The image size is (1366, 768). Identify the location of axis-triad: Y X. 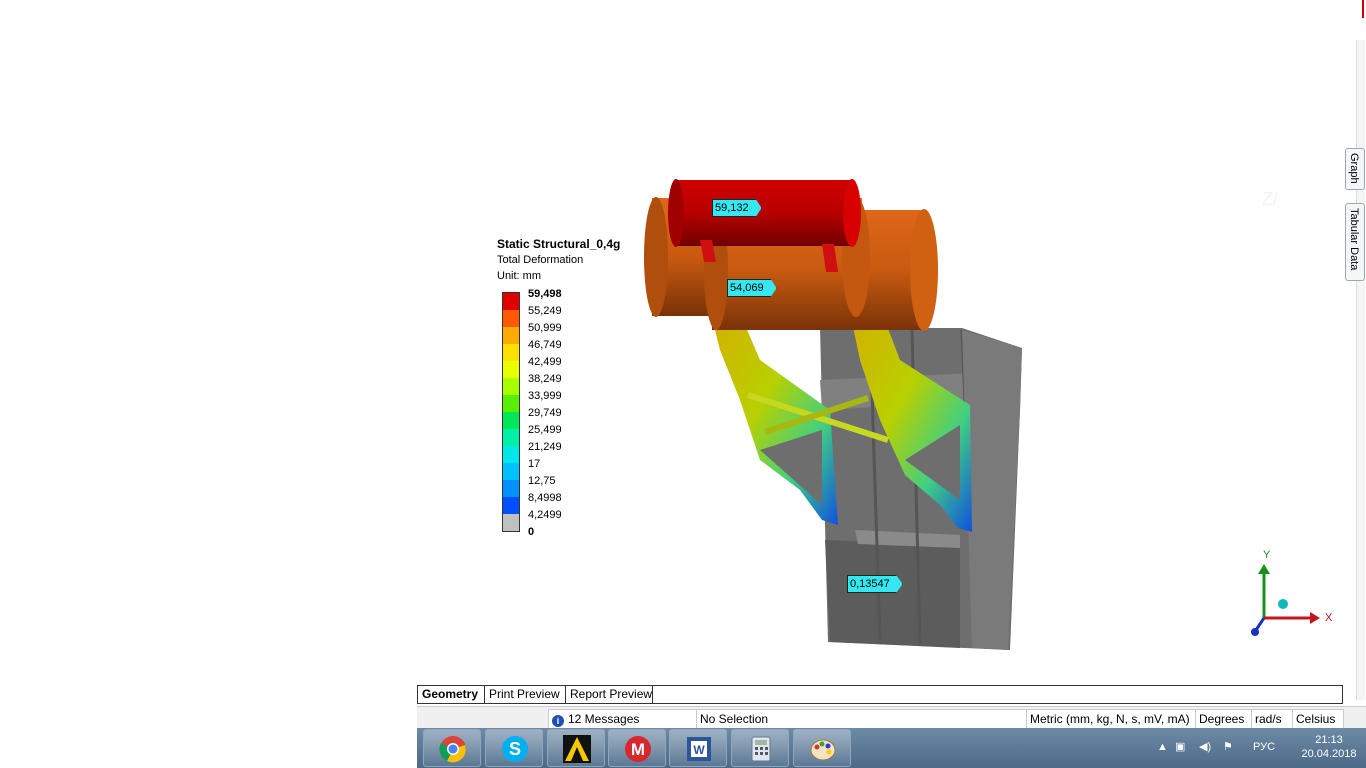
(1294, 596).